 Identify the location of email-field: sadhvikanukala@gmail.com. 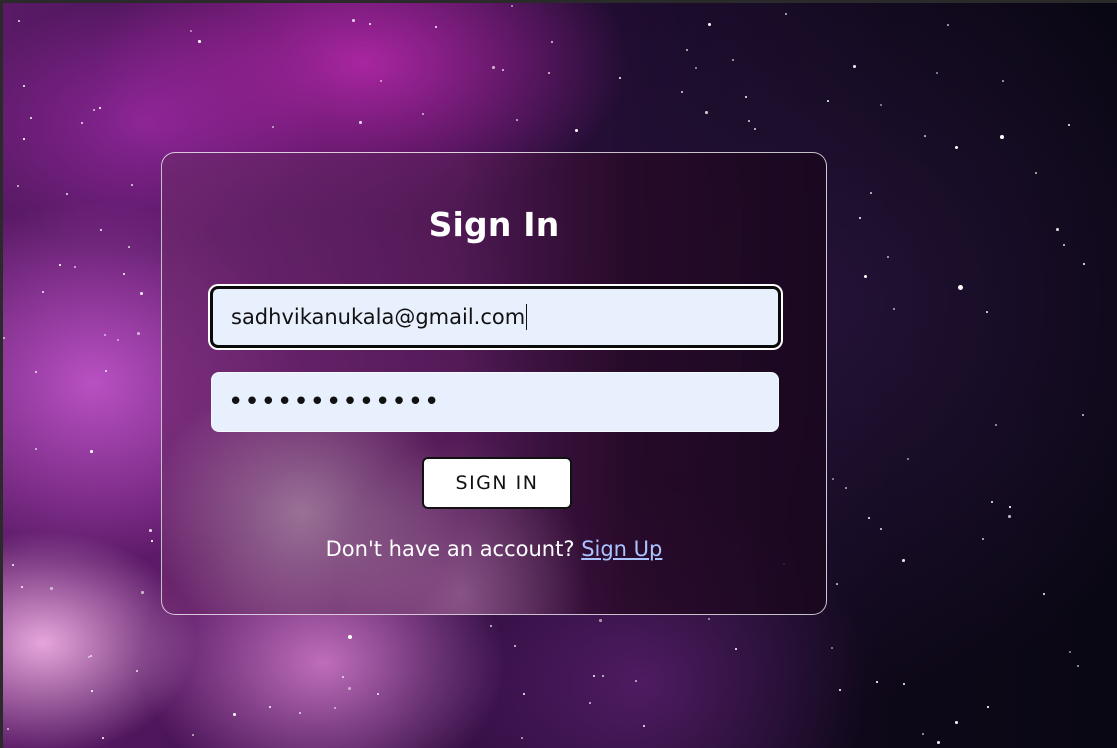
(495, 317).